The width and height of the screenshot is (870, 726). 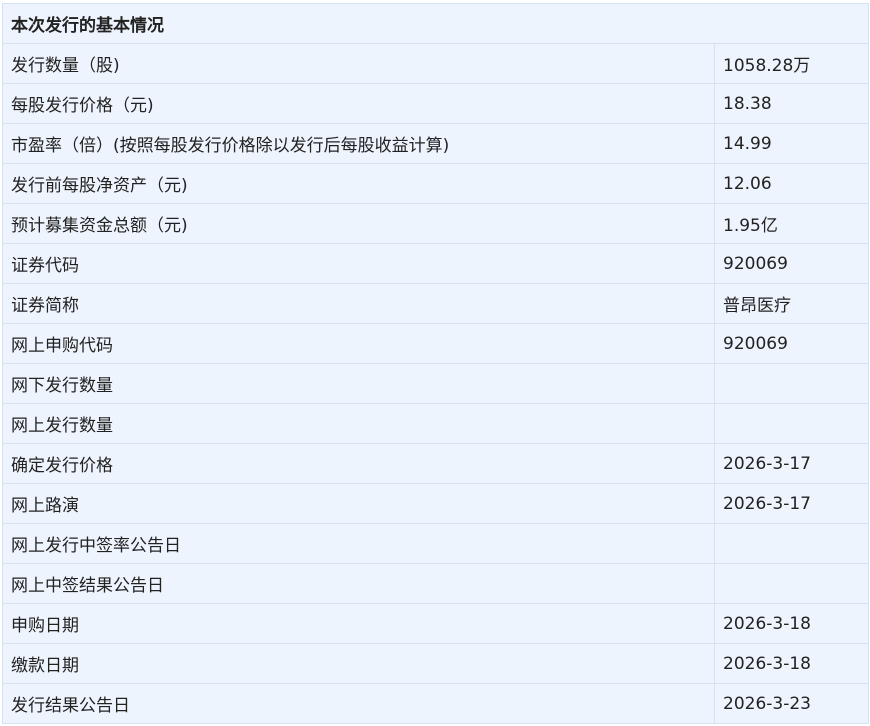 I want to click on table-row: 确定发行价格 2026-3-17, so click(x=435, y=463).